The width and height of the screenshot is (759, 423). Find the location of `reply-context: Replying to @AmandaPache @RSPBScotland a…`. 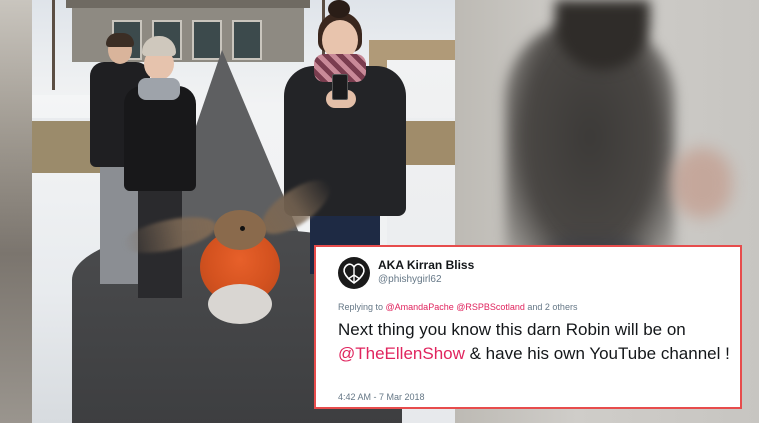

reply-context: Replying to @AmandaPache @RSPBScotland a… is located at coordinates (457, 307).